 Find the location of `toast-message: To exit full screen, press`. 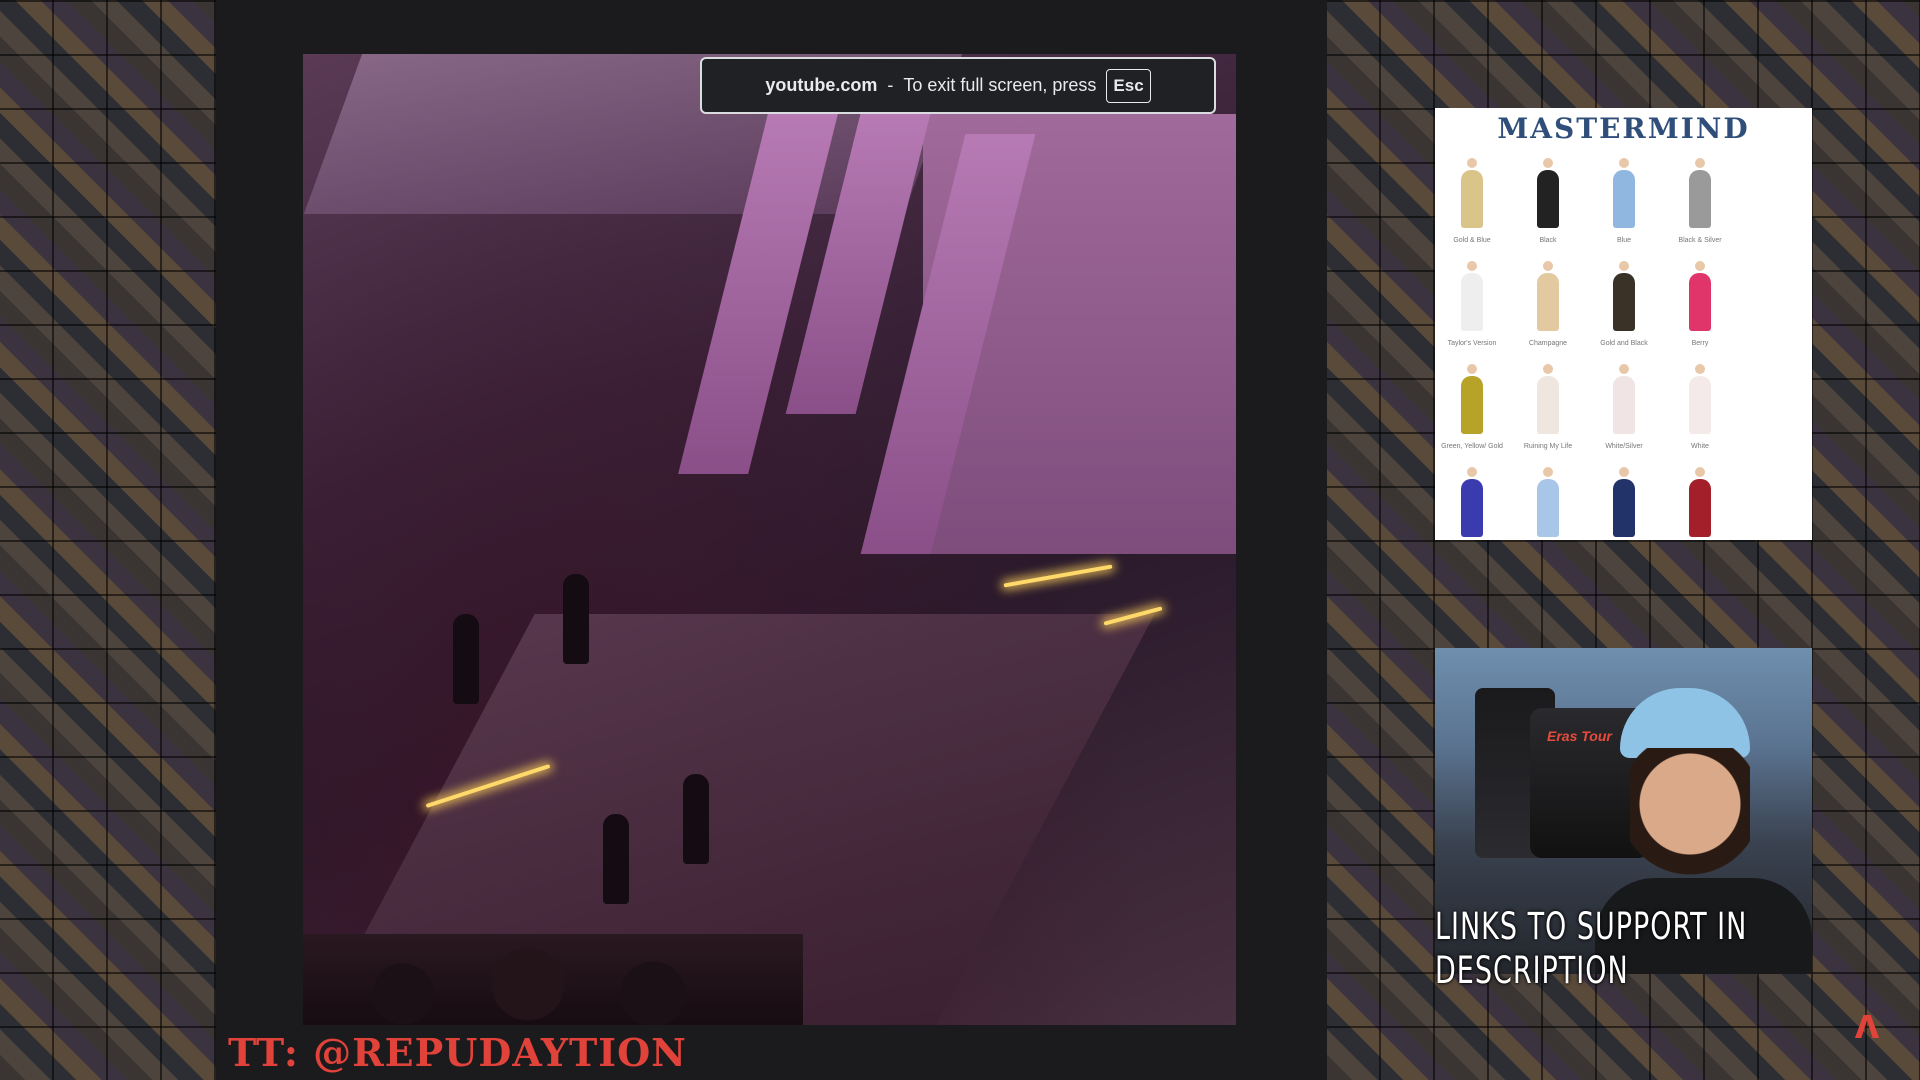

toast-message: To exit full screen, press is located at coordinates (1000, 85).